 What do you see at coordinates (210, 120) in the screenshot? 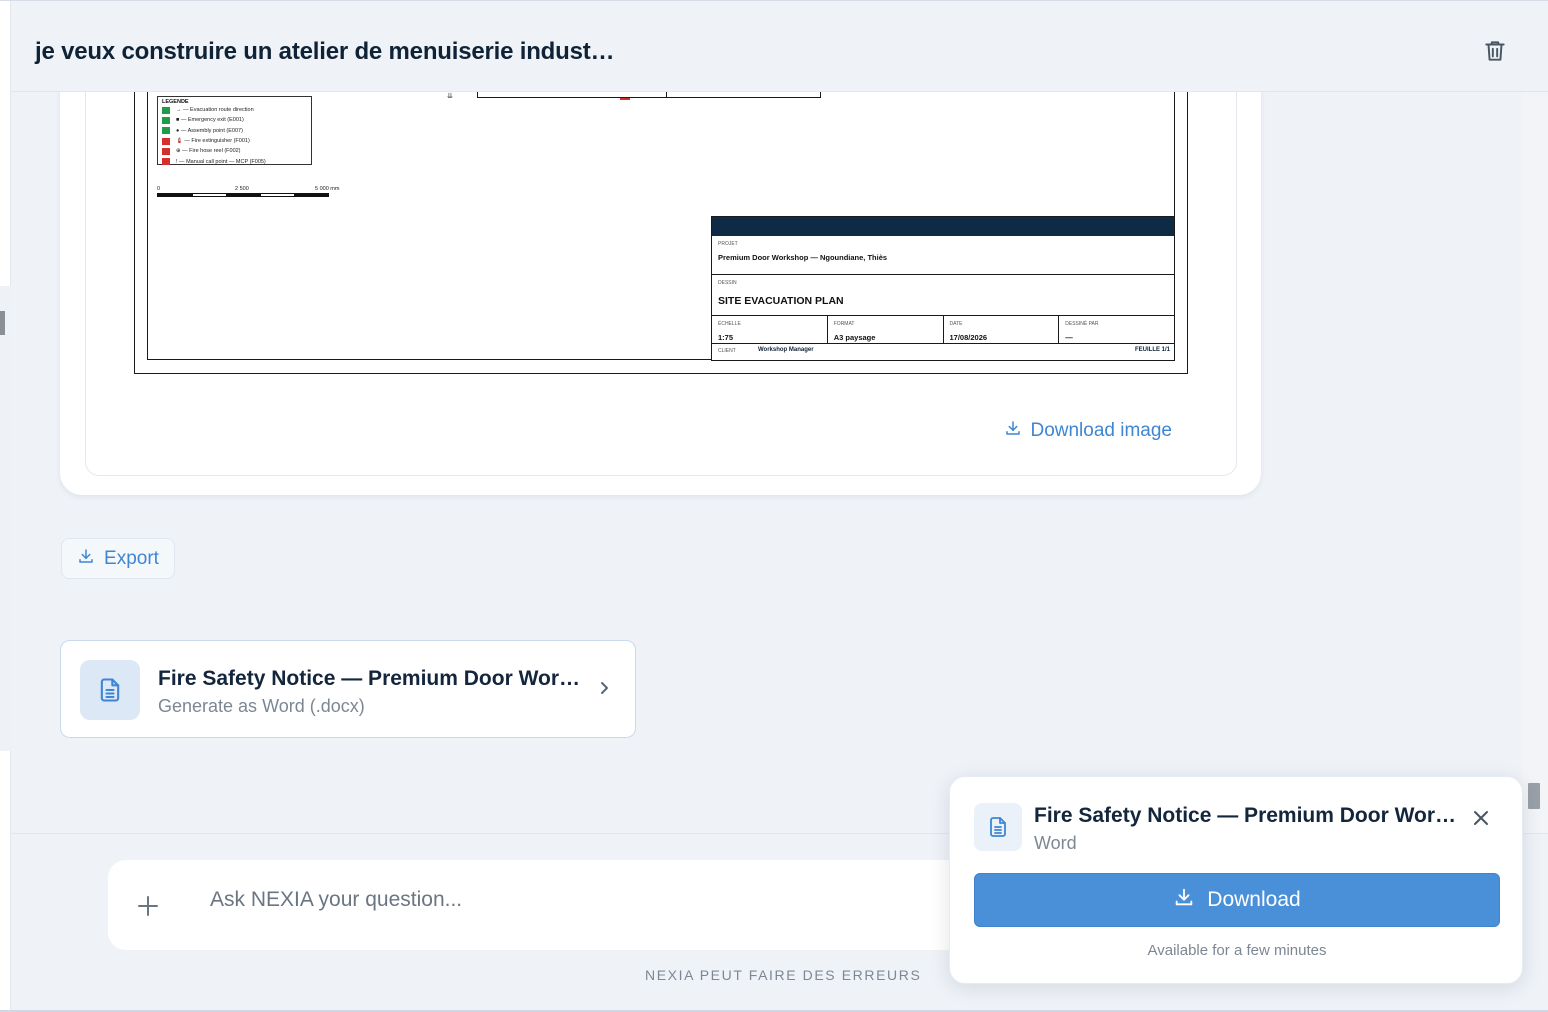
I see `legend-item-label: ■ — Emergency exit (E001)` at bounding box center [210, 120].